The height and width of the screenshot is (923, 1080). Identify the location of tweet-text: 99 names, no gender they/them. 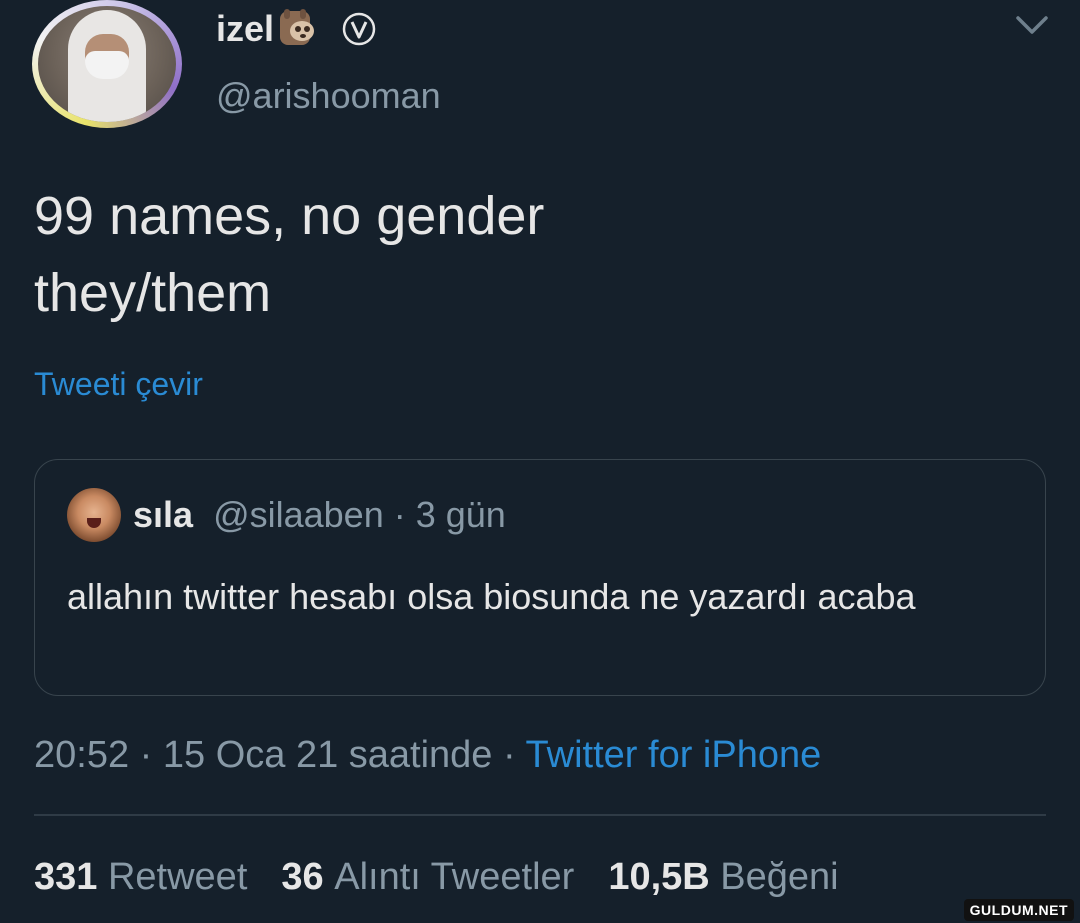
(289, 255).